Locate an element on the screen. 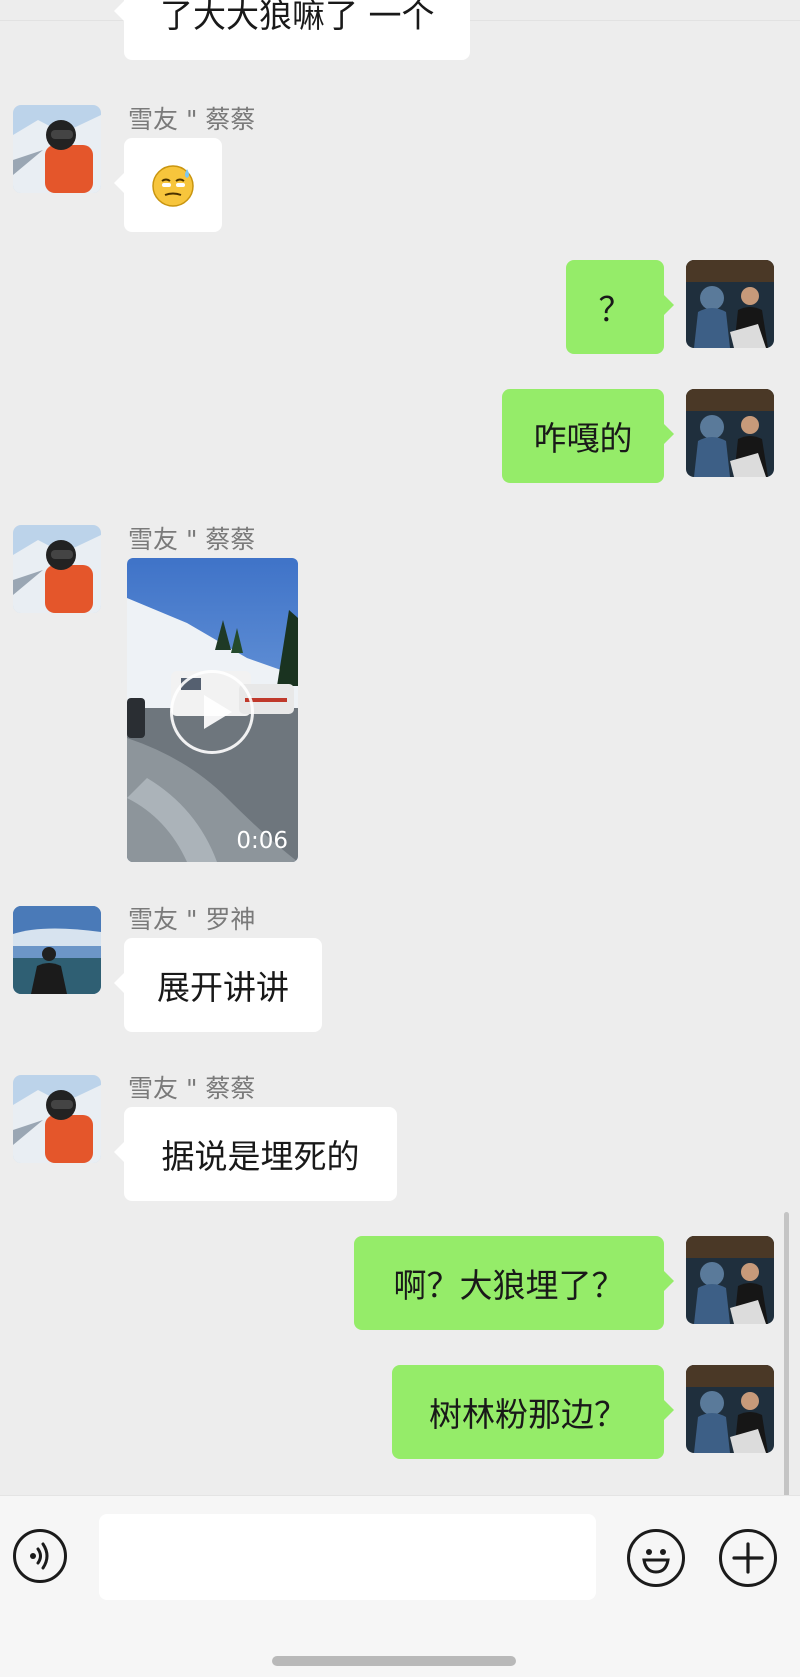 The image size is (800, 1677). scrollbar is located at coordinates (786, 1353).